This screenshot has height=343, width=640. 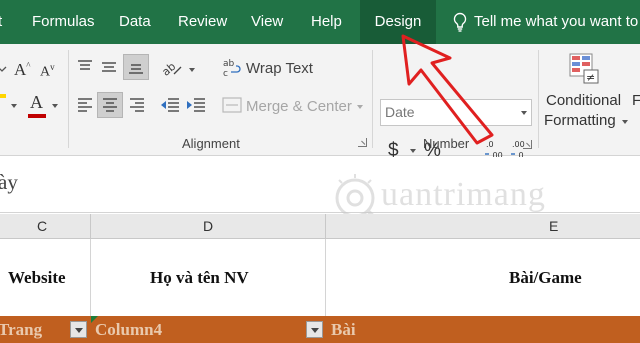 I want to click on wrap-text-icon: ab c, so click(x=232, y=68).